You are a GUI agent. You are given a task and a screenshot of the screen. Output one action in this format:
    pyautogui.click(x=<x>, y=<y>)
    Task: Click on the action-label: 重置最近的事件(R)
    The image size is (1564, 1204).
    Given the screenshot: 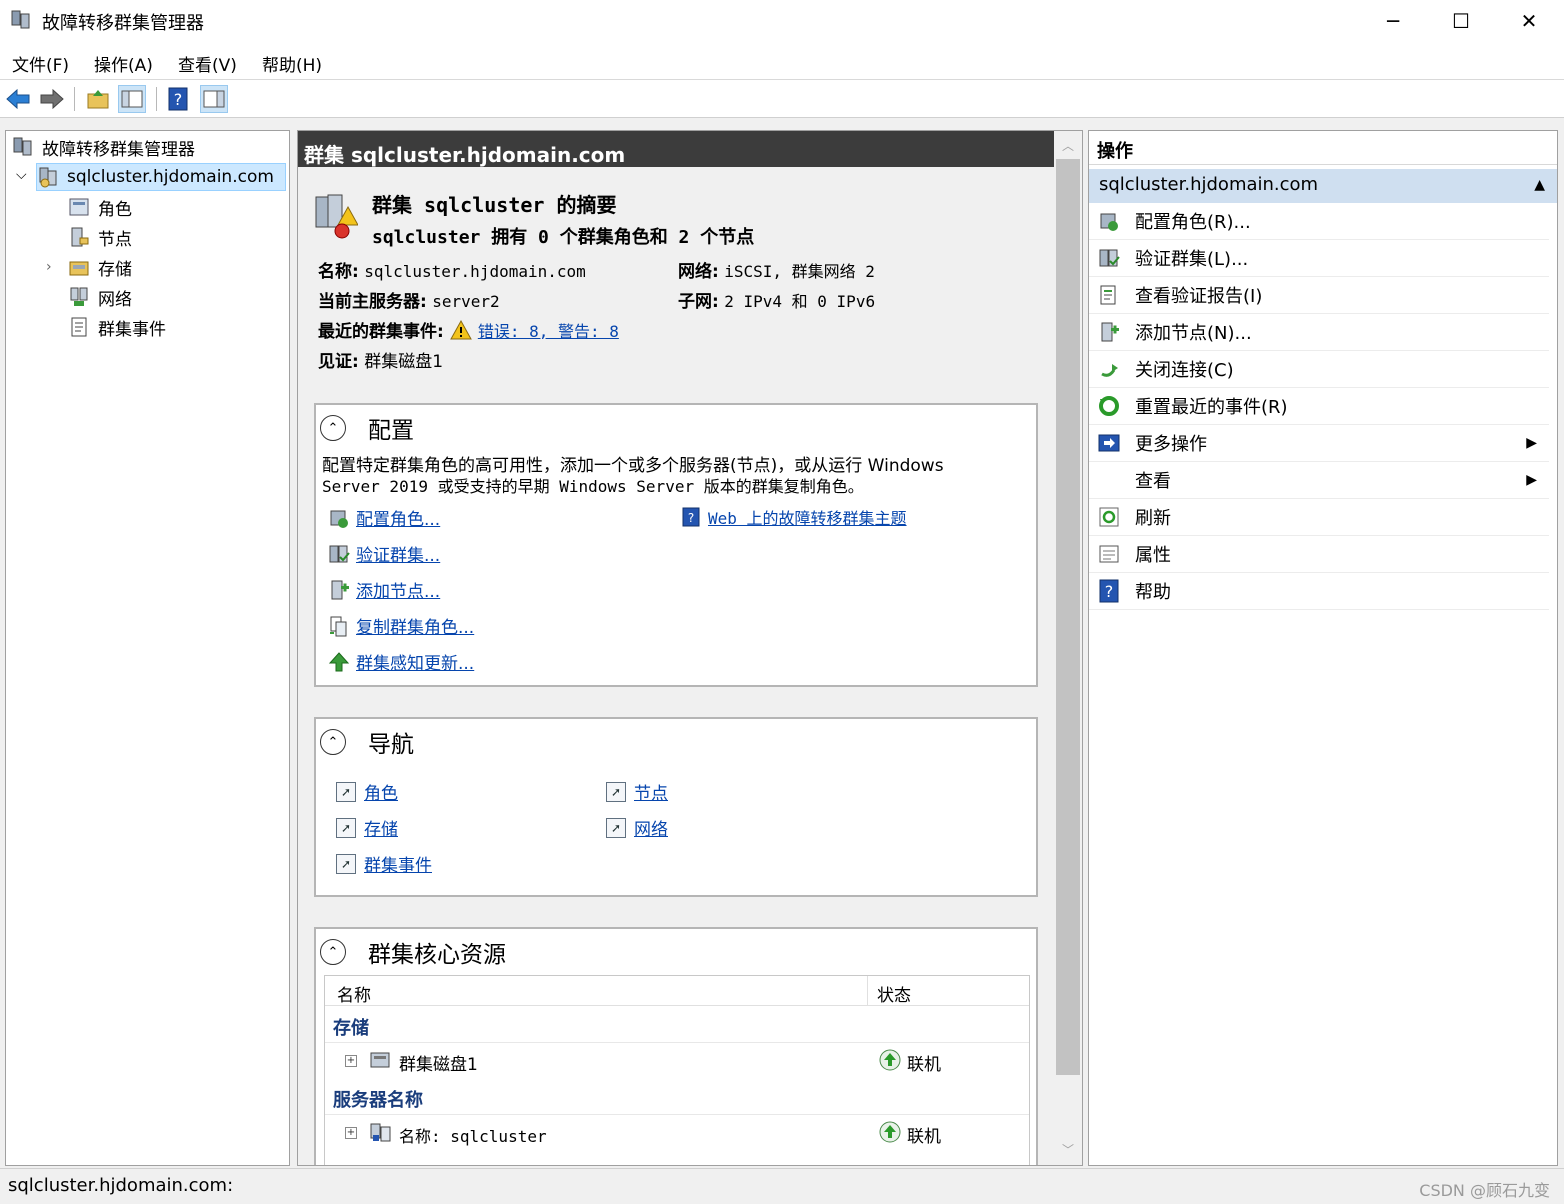 What is the action you would take?
    pyautogui.click(x=1211, y=407)
    